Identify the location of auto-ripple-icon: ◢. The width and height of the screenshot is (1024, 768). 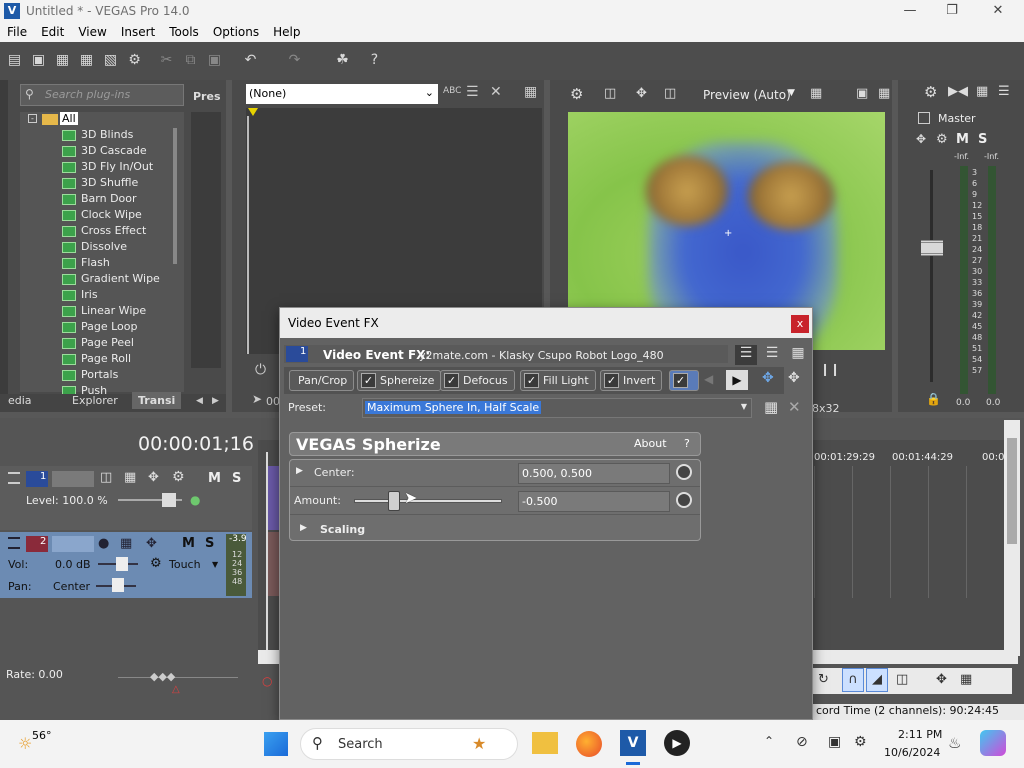
(877, 680).